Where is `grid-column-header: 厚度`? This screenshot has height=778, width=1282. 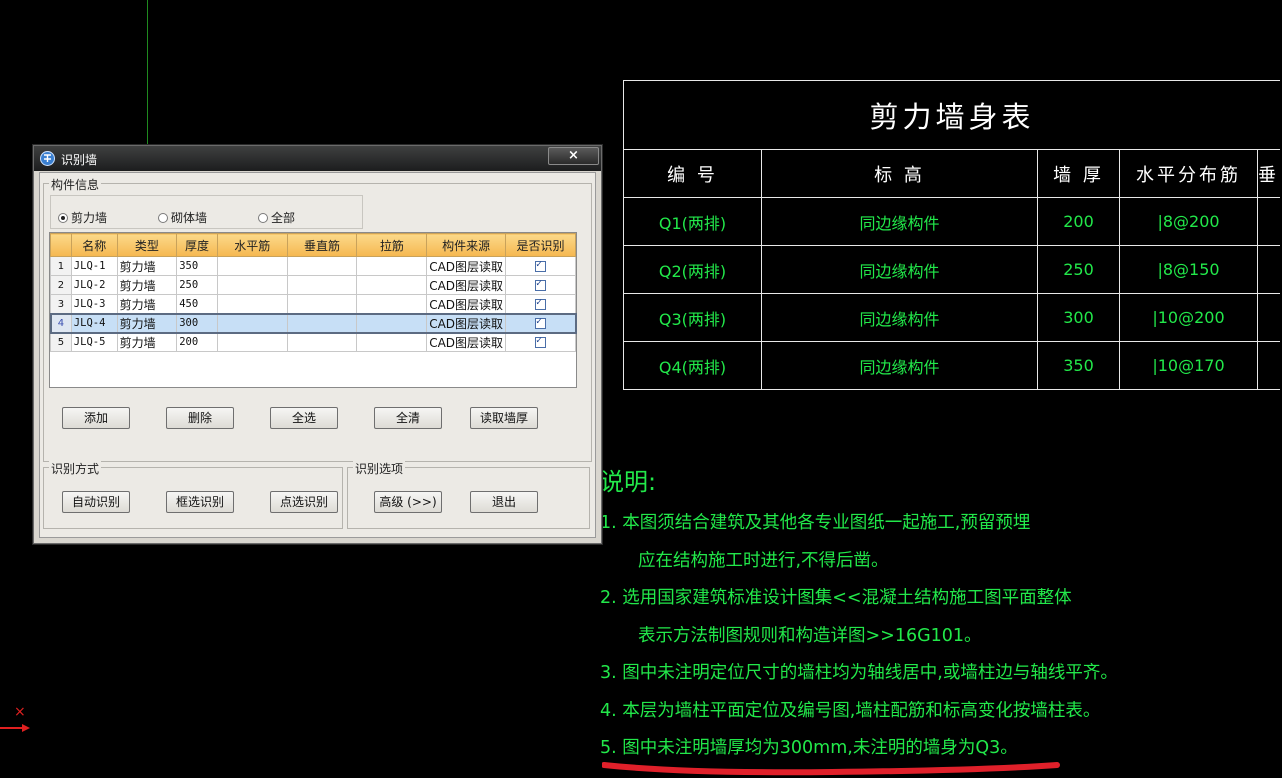 grid-column-header: 厚度 is located at coordinates (197, 245).